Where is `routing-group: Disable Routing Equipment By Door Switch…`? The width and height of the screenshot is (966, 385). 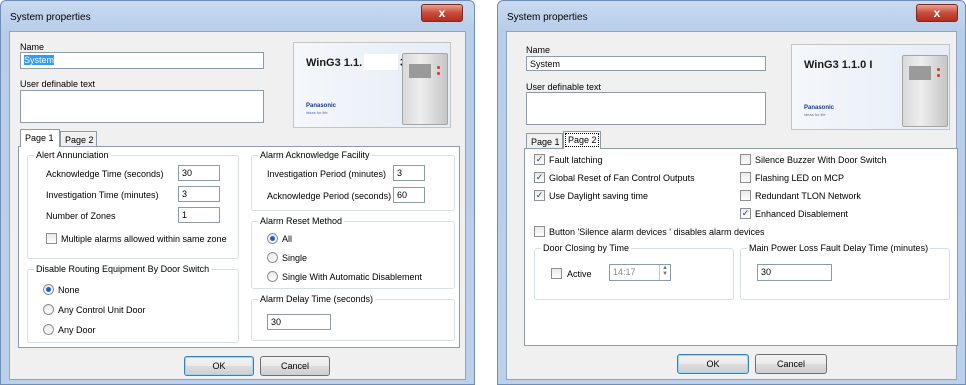
routing-group: Disable Routing Equipment By Door Switch… is located at coordinates (133, 303).